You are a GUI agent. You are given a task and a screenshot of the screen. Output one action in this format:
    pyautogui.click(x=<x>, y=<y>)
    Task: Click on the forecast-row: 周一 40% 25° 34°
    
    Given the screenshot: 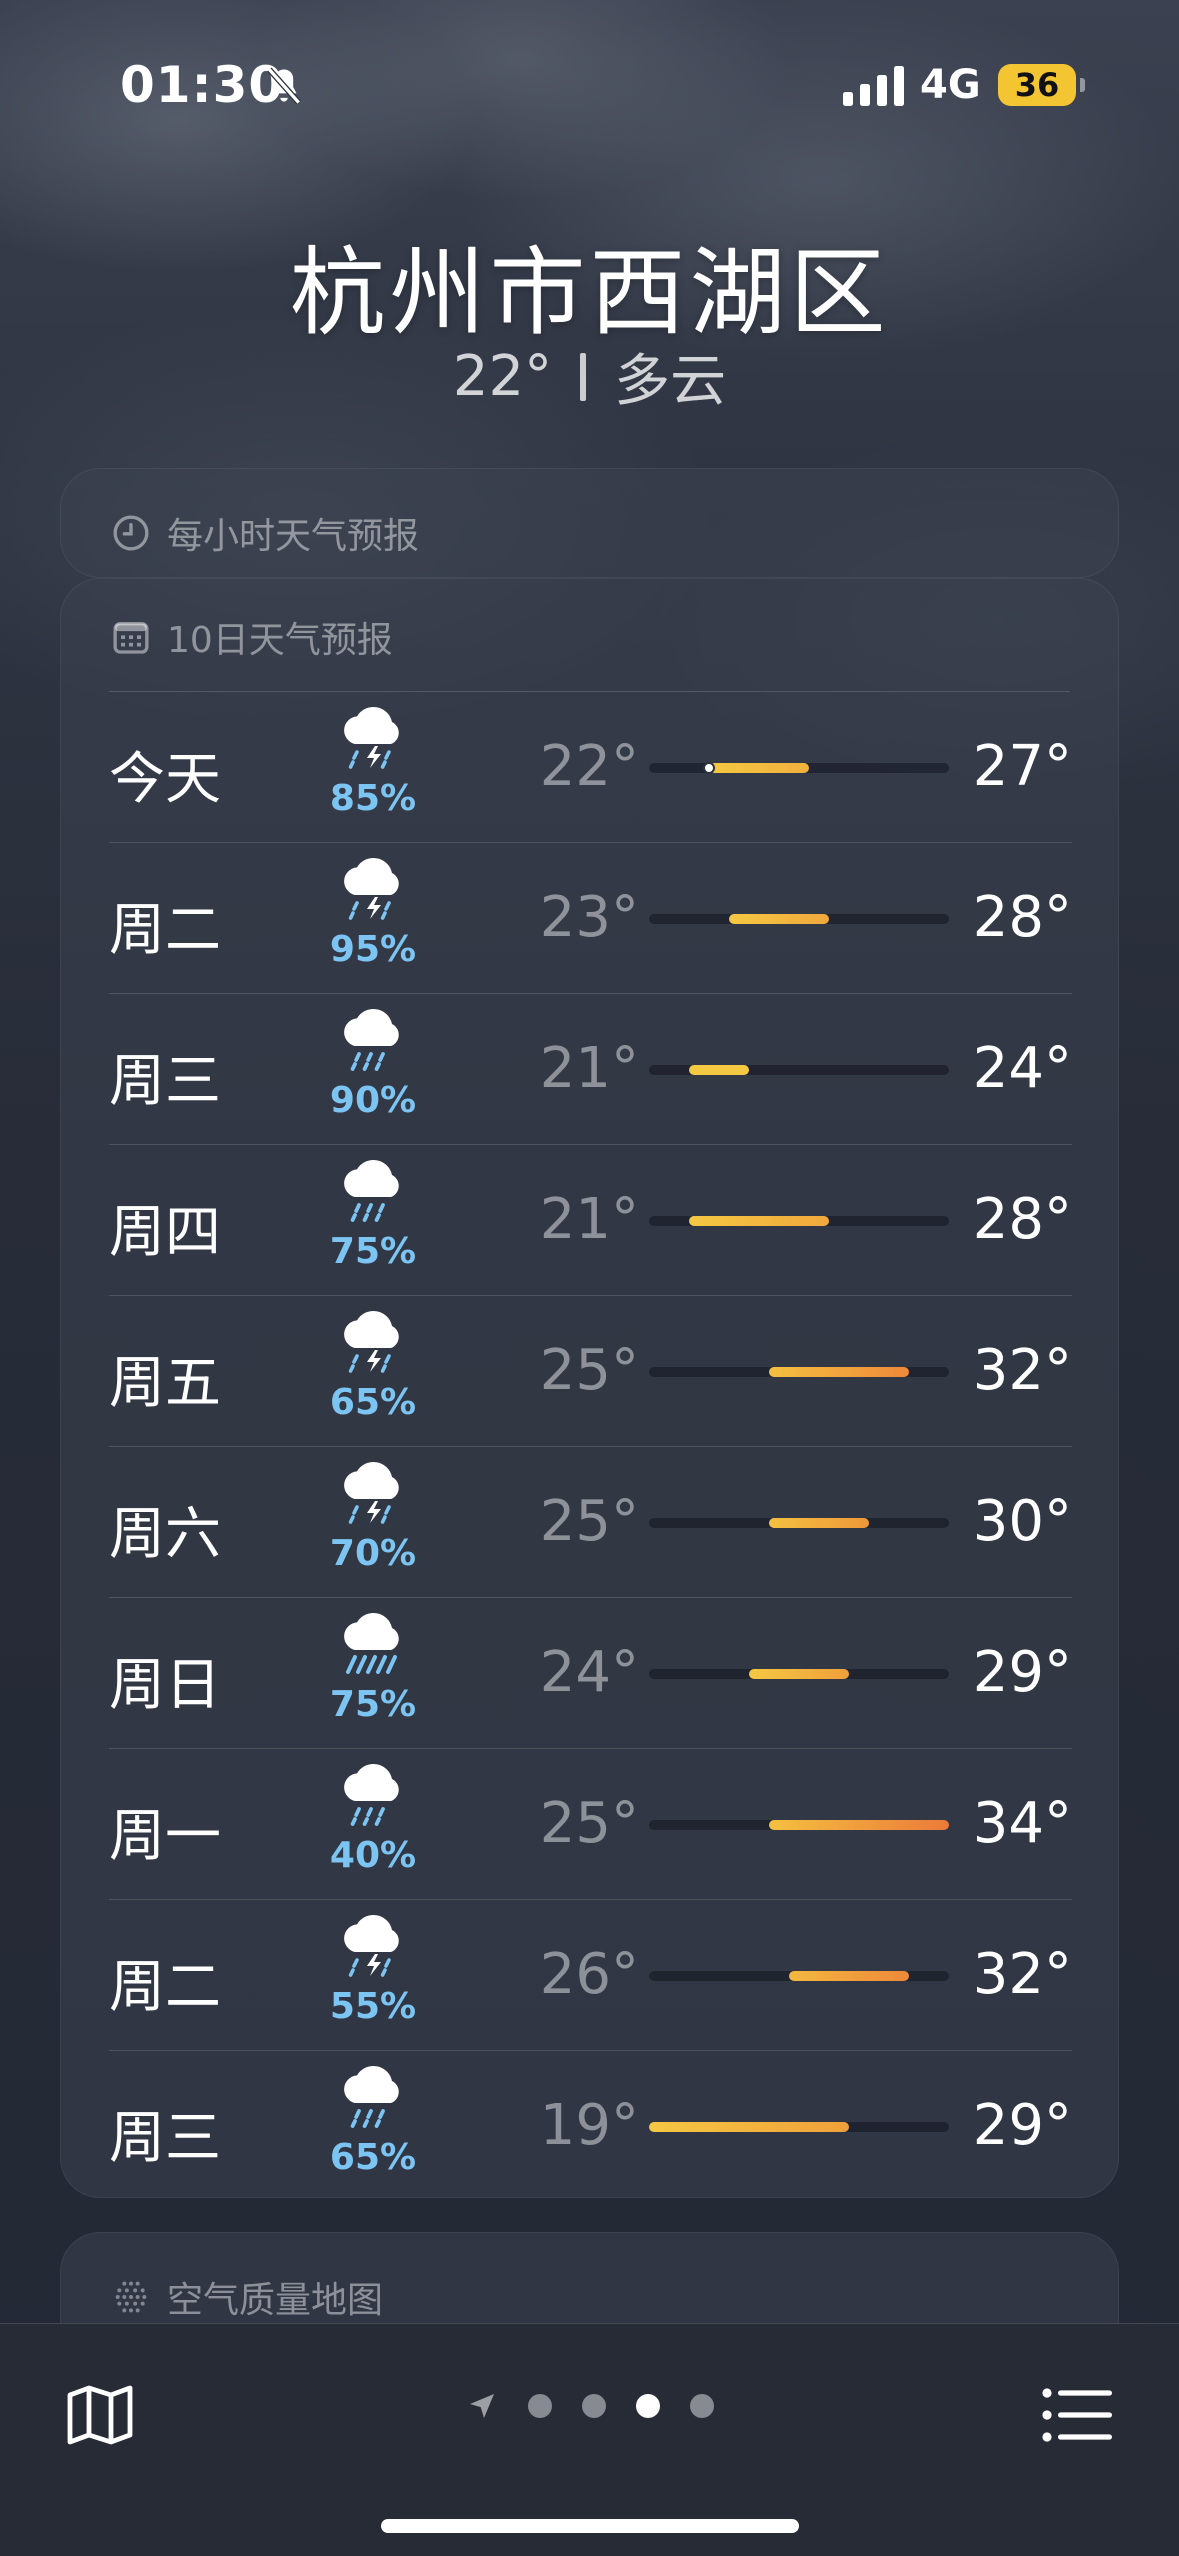 What is the action you would take?
    pyautogui.click(x=590, y=1824)
    